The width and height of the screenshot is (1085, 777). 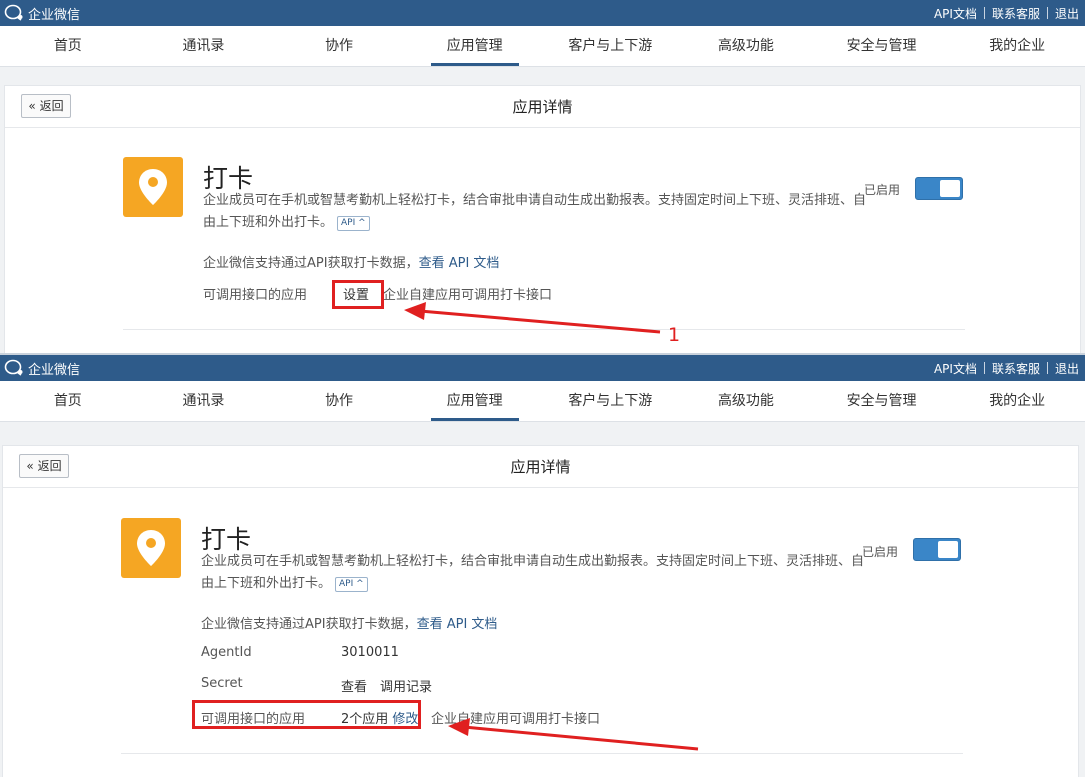 I want to click on secret-log-link: 调用记录, so click(x=406, y=685).